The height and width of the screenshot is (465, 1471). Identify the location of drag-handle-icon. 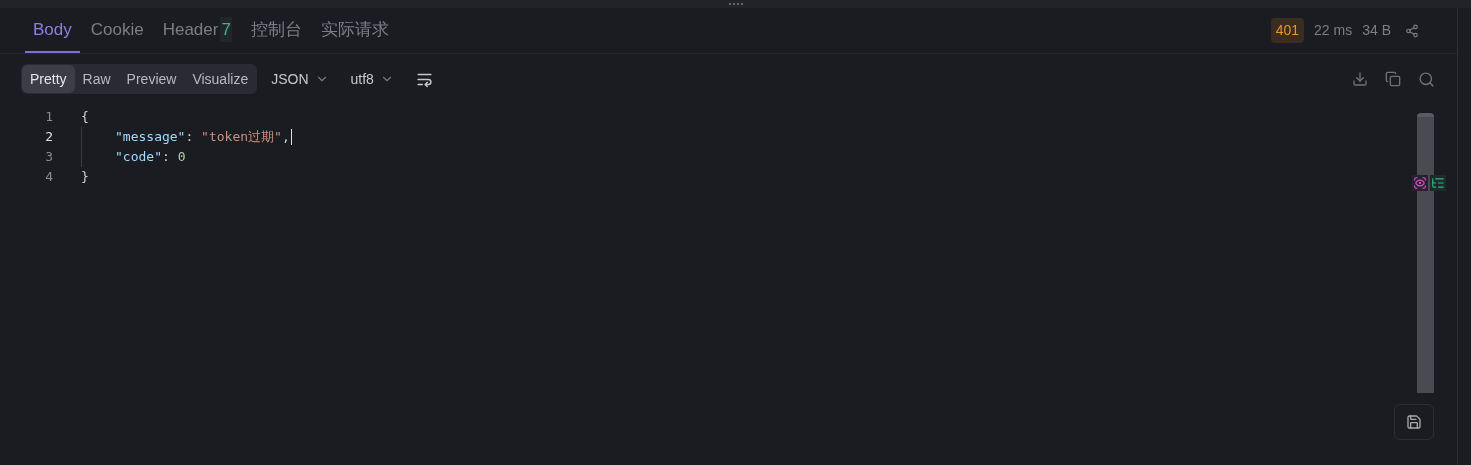
(735, 4).